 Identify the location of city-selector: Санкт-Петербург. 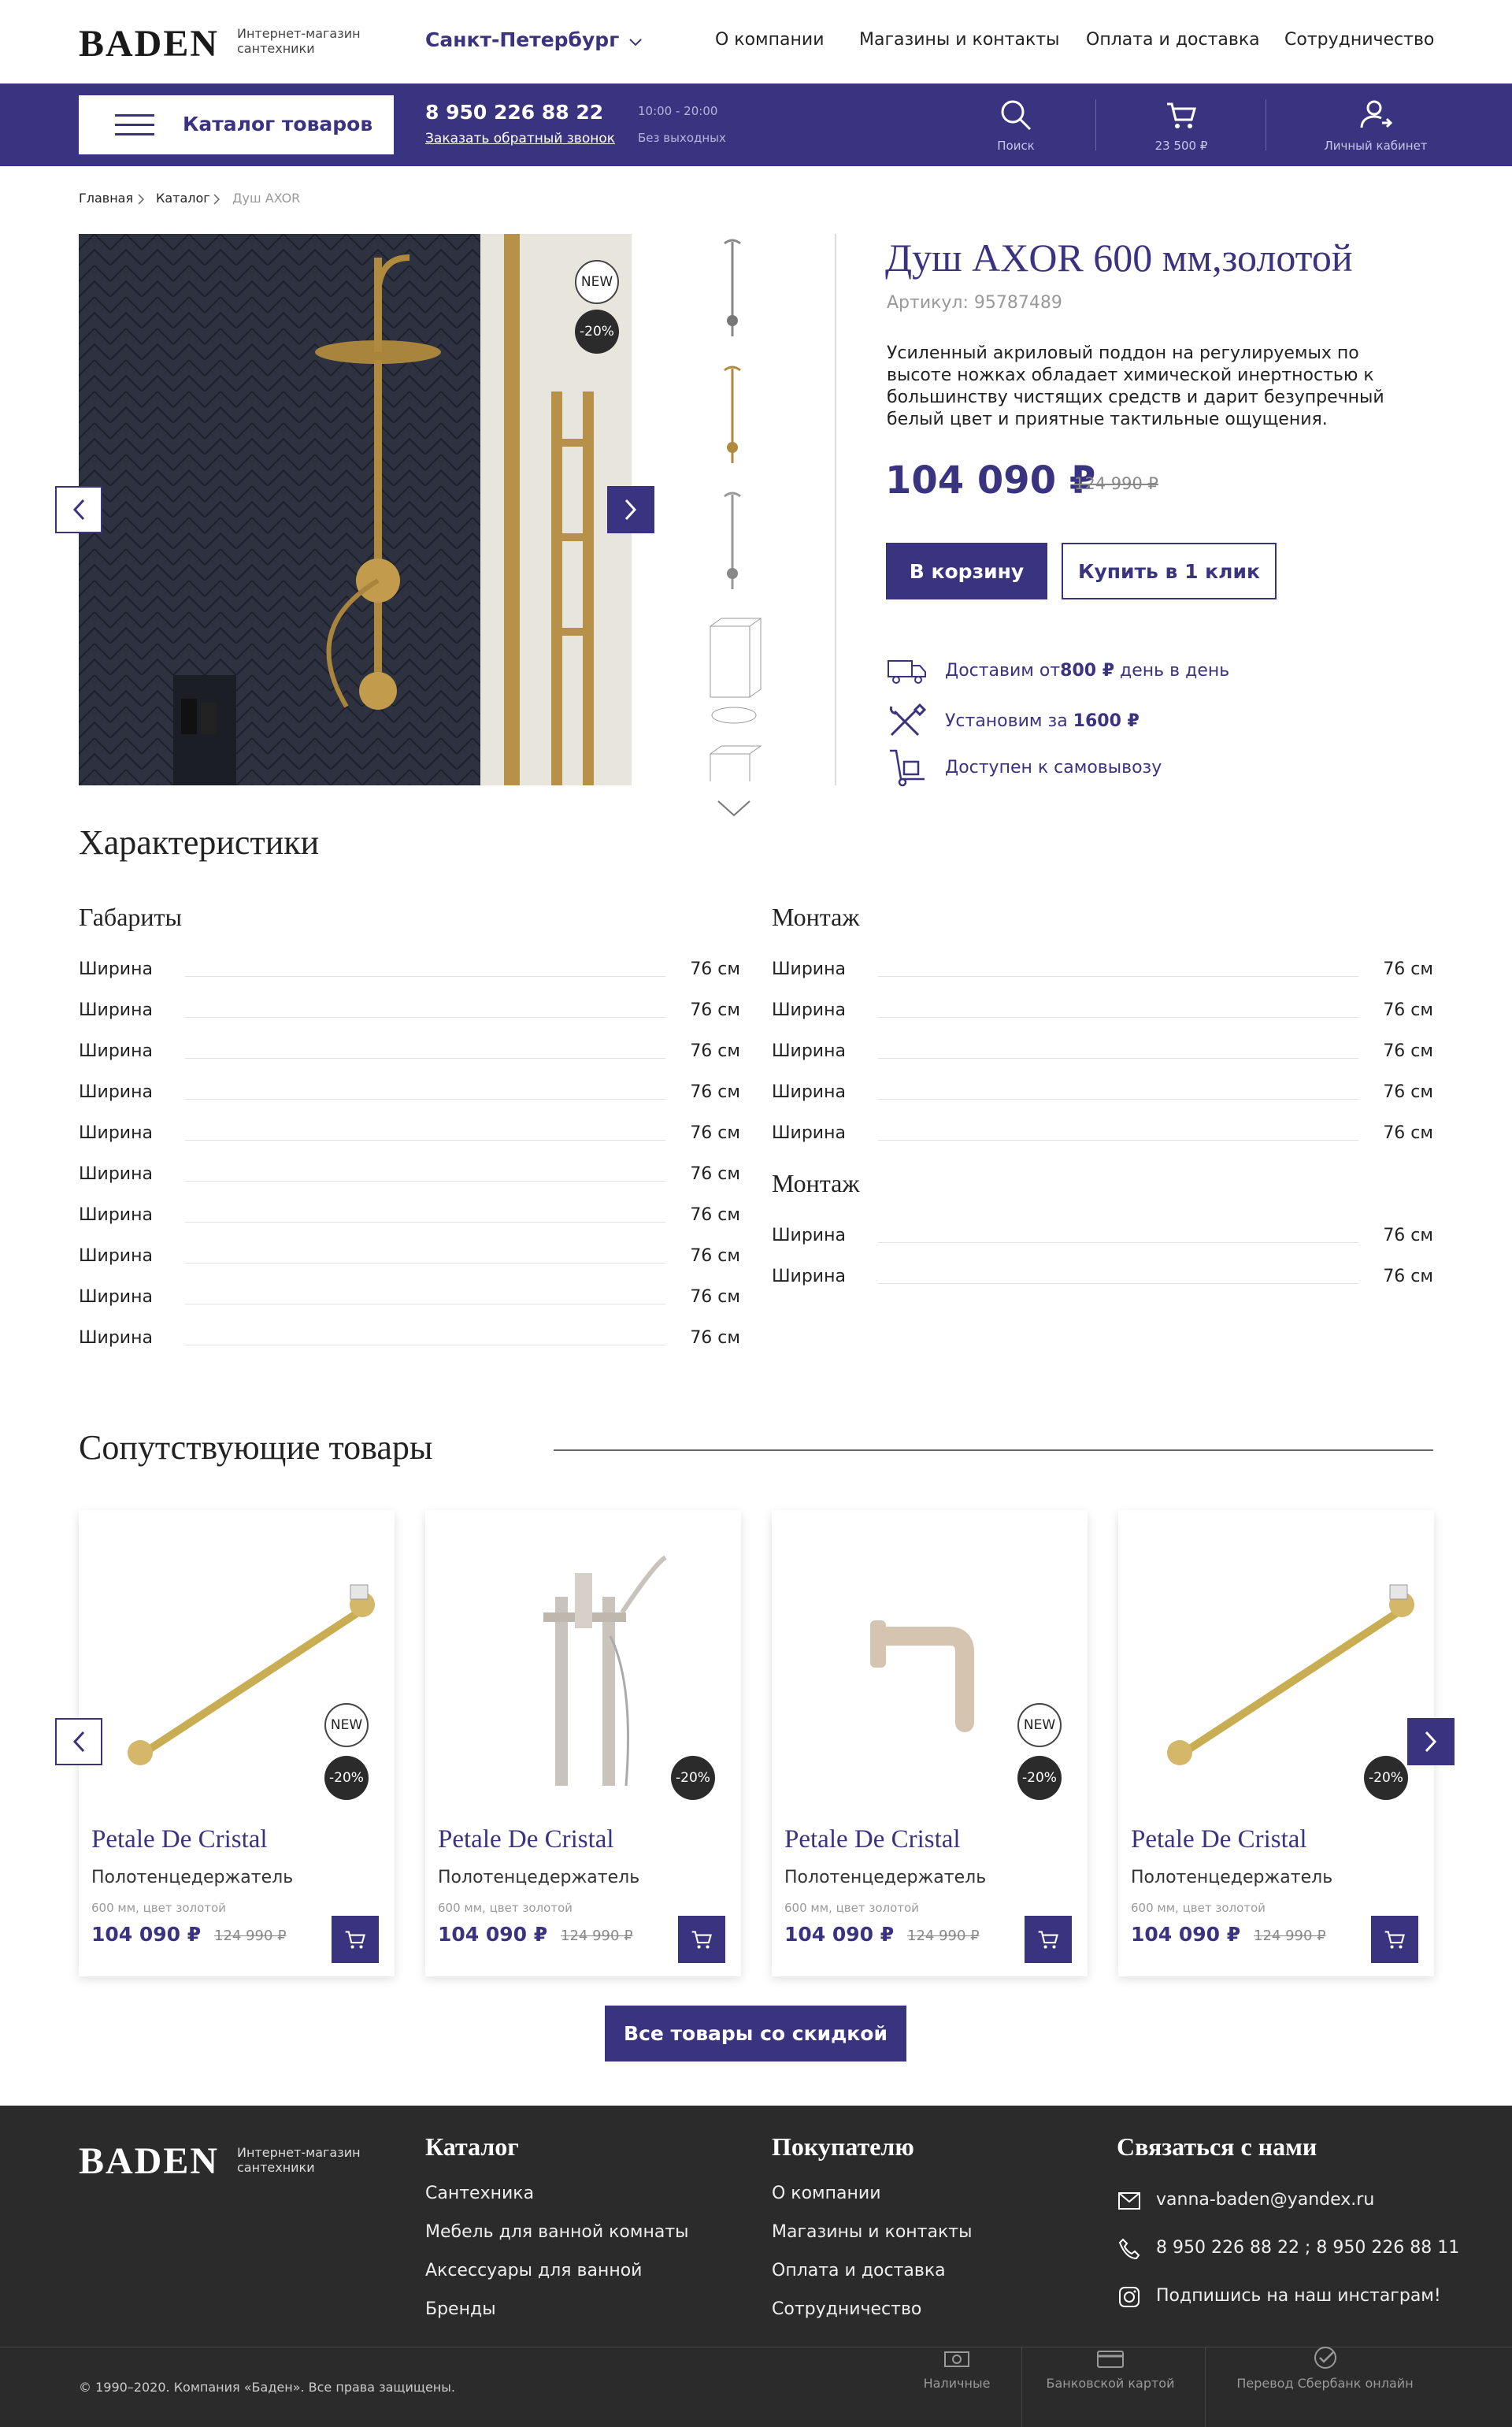
(533, 39).